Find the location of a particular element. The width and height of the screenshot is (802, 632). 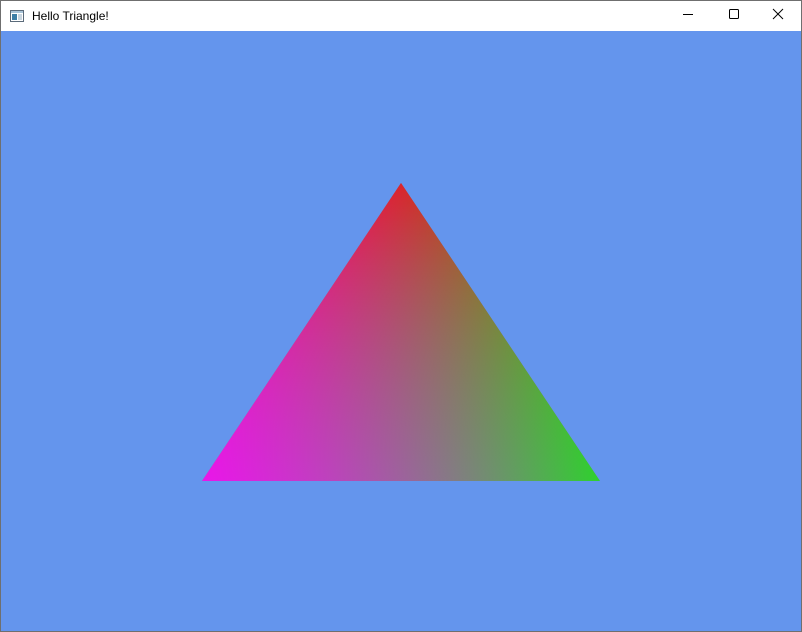

close-icon is located at coordinates (778, 16).